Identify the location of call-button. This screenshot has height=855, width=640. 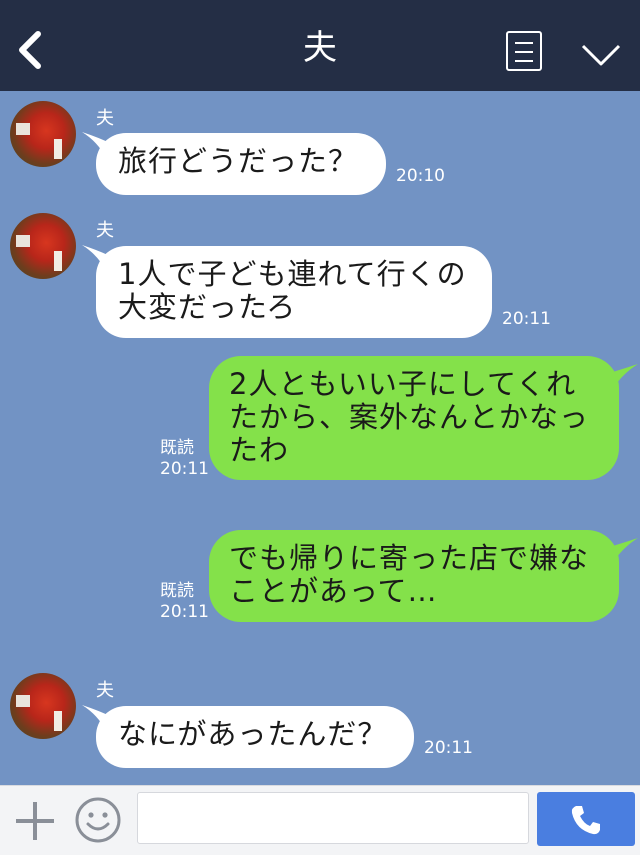
(586, 819).